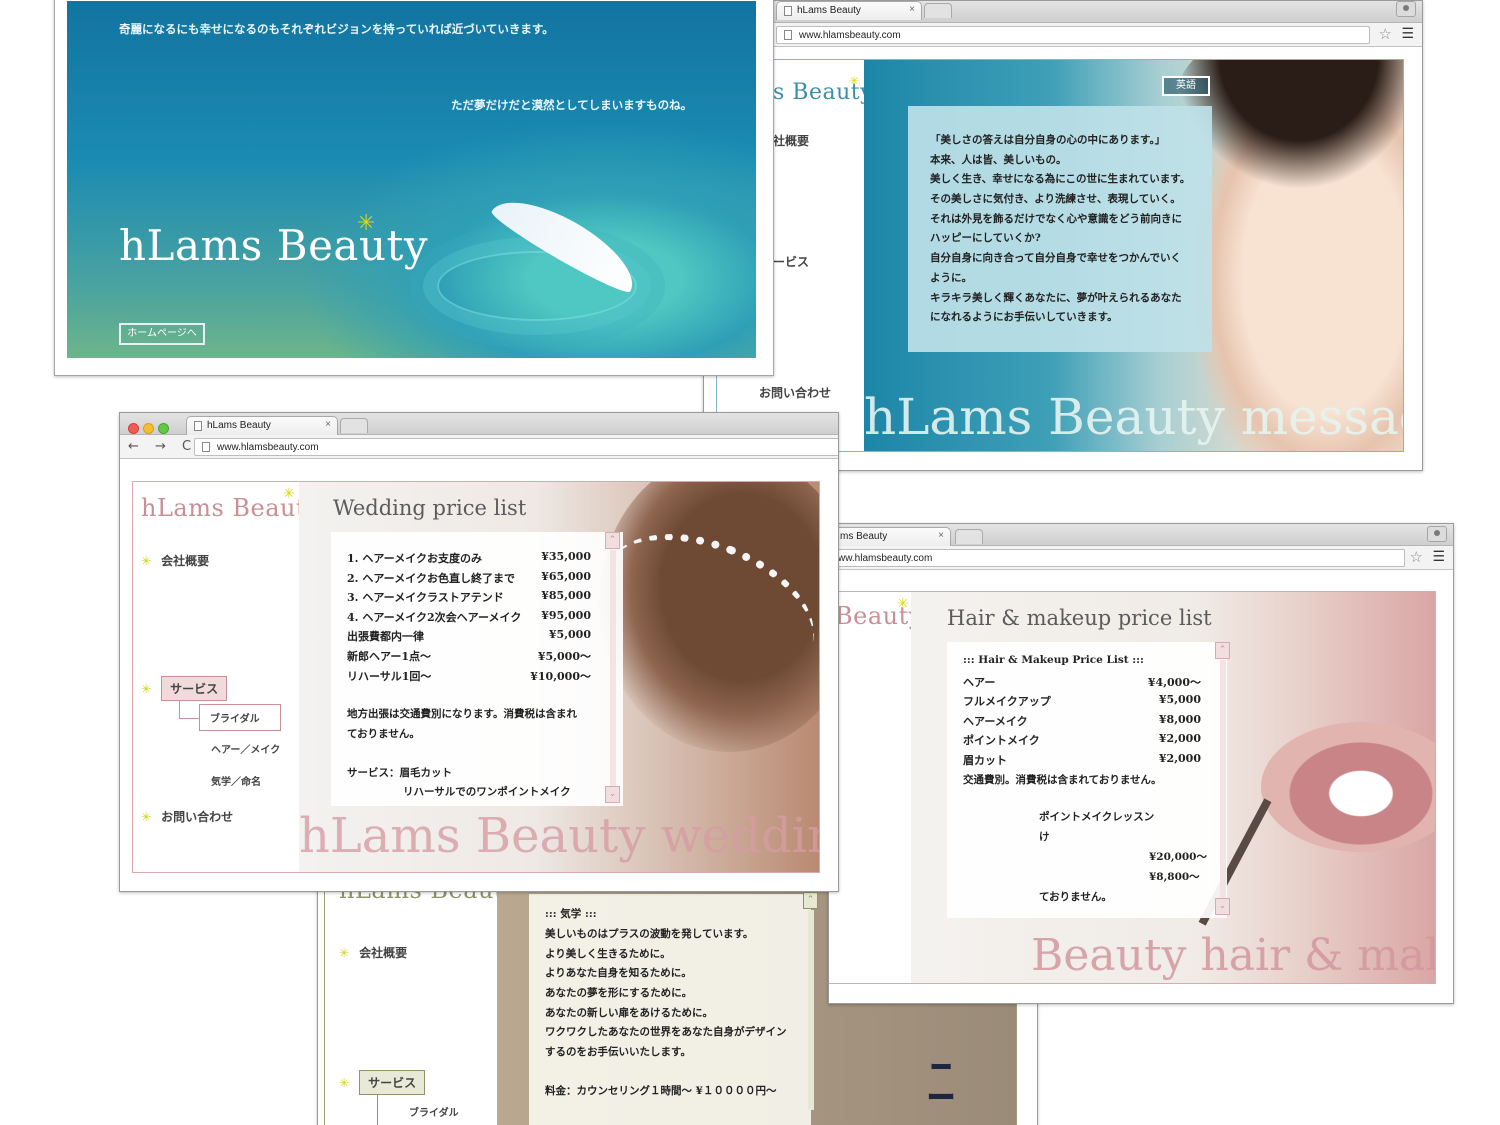  What do you see at coordinates (1082, 760) in the screenshot?
I see `price-row: 眉カット ¥2,000` at bounding box center [1082, 760].